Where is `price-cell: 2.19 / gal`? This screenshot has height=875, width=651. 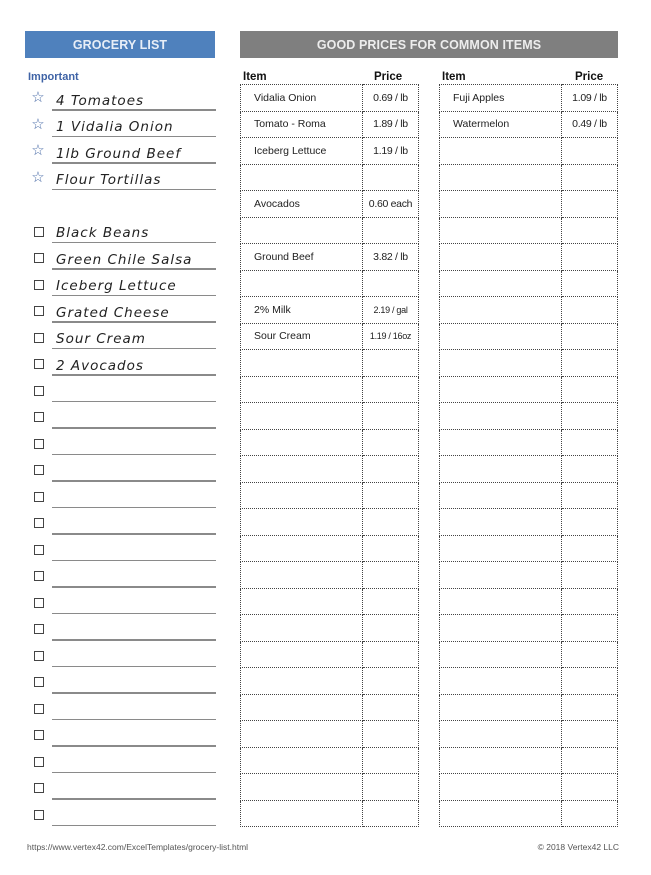
price-cell: 2.19 / gal is located at coordinates (390, 310).